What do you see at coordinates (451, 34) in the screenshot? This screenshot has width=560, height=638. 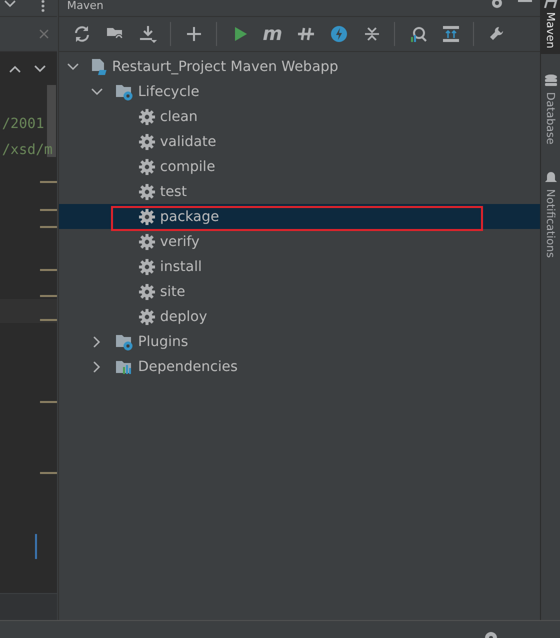 I see `diagram-icon` at bounding box center [451, 34].